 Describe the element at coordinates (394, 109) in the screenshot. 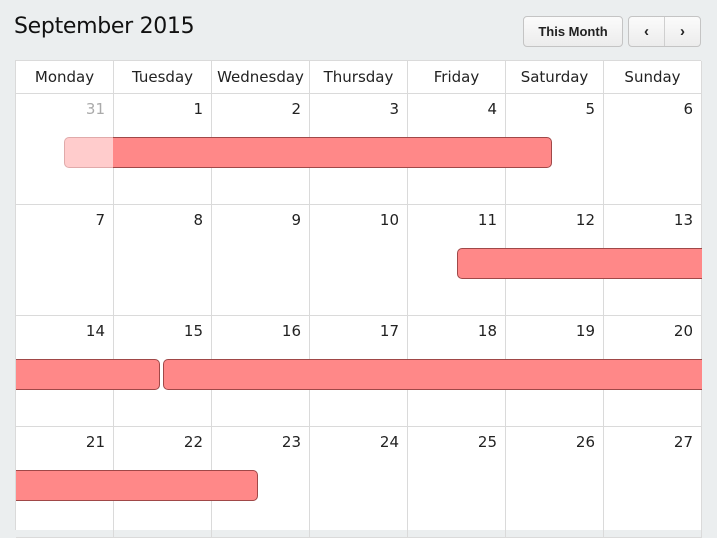

I see `day-number: 3` at that location.